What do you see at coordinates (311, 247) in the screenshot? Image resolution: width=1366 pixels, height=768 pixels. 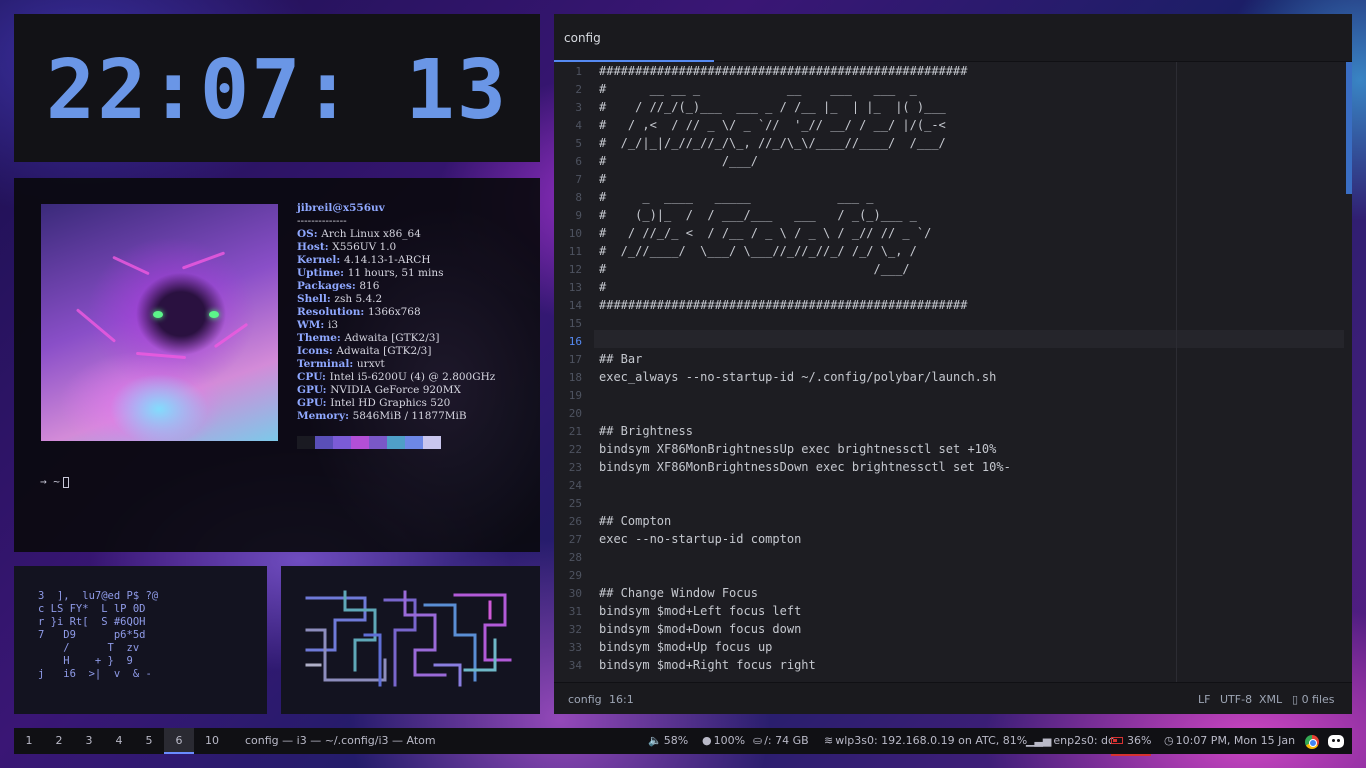 I see `sysinfo-key: Host` at bounding box center [311, 247].